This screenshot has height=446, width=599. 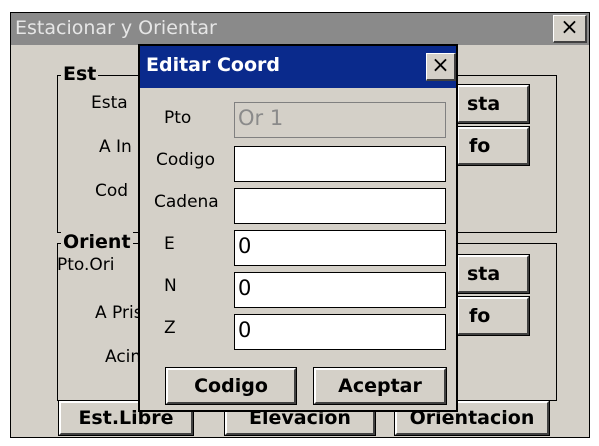 What do you see at coordinates (186, 202) in the screenshot?
I see `field-label-cadena: Cadena` at bounding box center [186, 202].